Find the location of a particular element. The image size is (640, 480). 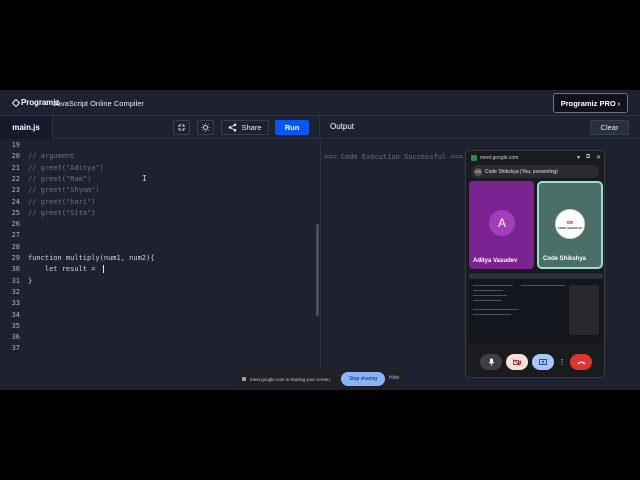

code-shikshya-logo: ∞ CODE SHIKSHYA is located at coordinates (570, 224).